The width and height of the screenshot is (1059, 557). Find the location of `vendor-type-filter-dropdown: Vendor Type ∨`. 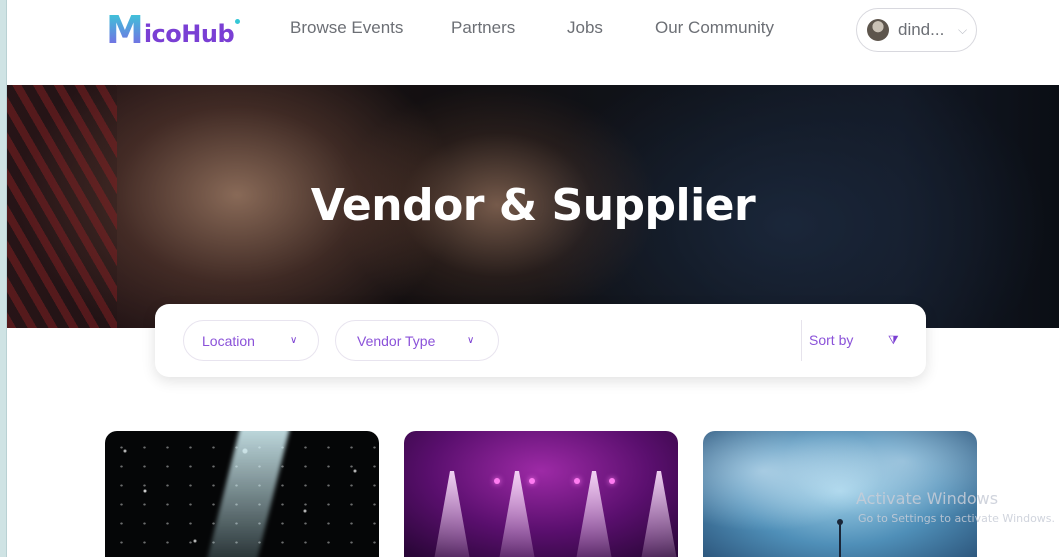

vendor-type-filter-dropdown: Vendor Type ∨ is located at coordinates (417, 340).